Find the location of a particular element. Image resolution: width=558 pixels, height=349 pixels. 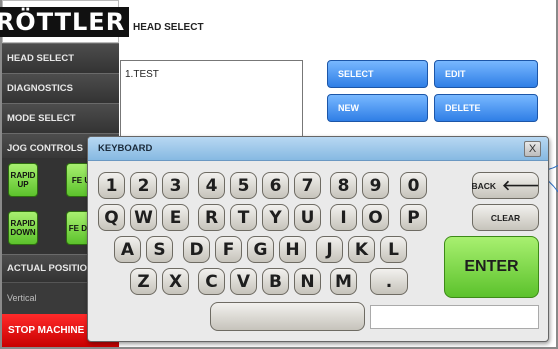

key-d: D is located at coordinates (196, 249).